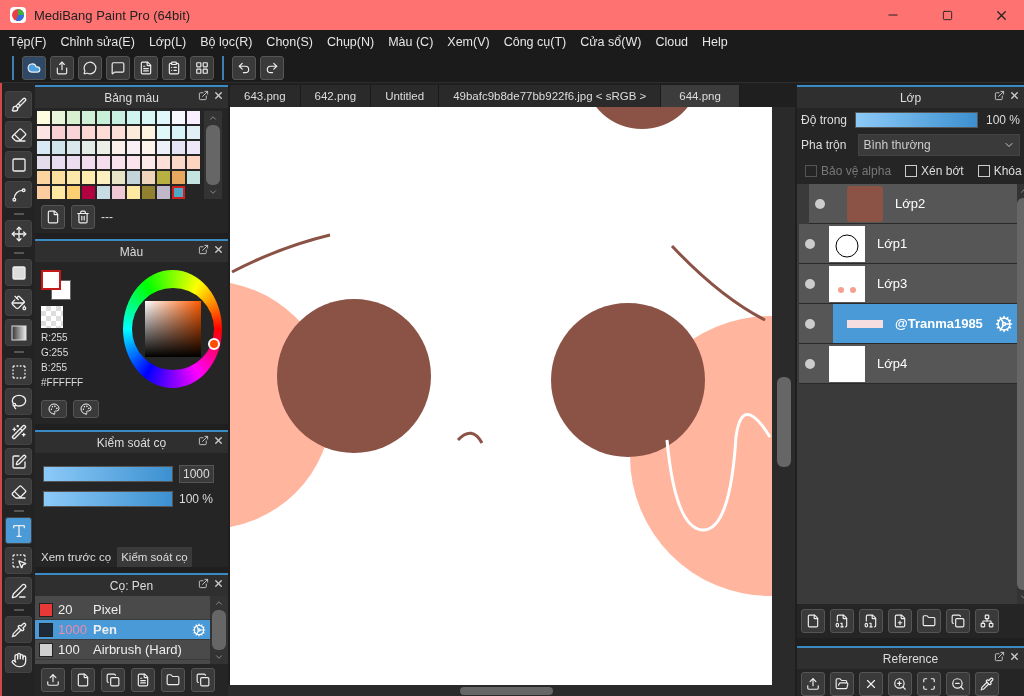 The image size is (1024, 696). Describe the element at coordinates (893, 243) in the screenshot. I see `layer-name: Lớp1` at that location.